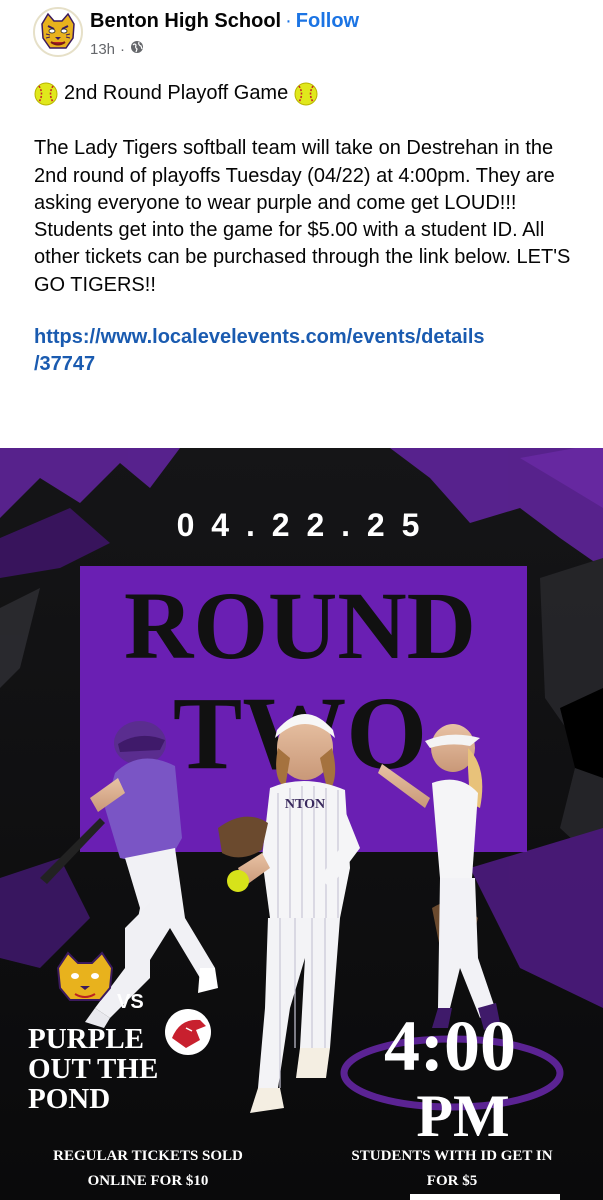 The image size is (603, 1200). I want to click on slogan-line3: POND, so click(69, 1099).